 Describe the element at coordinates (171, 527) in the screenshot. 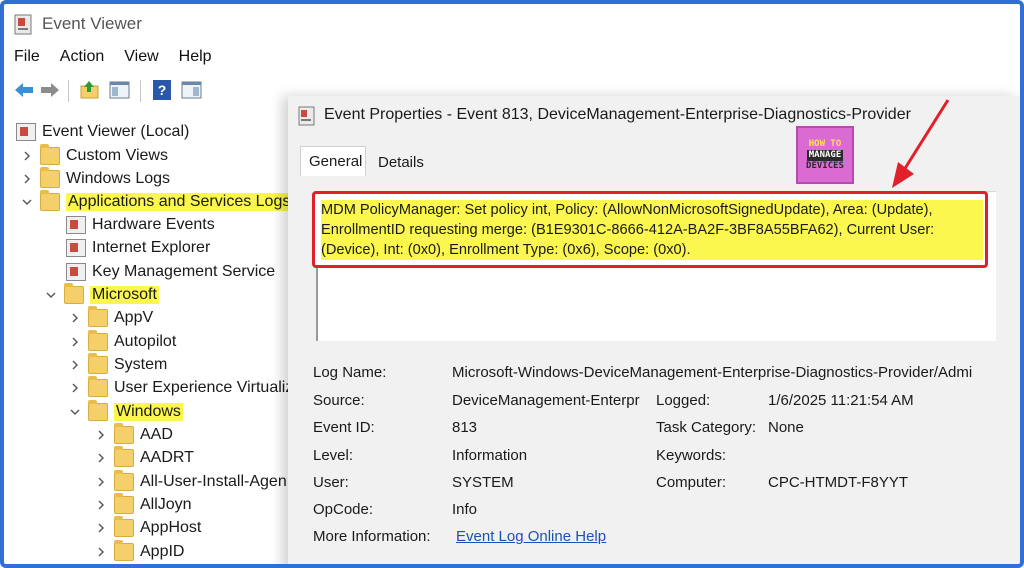

I see `tree-label: AppHost` at that location.